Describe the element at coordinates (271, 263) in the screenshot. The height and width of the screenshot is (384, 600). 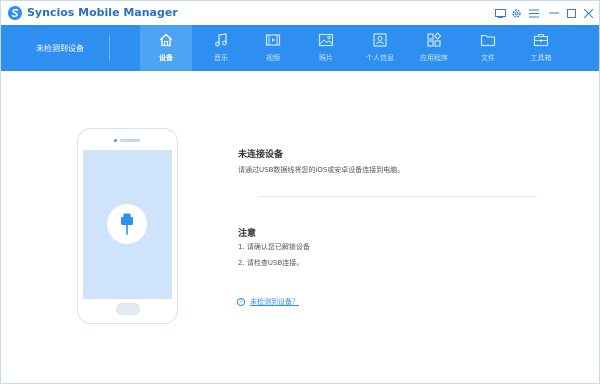
I see `note-item: 2. 请检查USB连接。` at that location.